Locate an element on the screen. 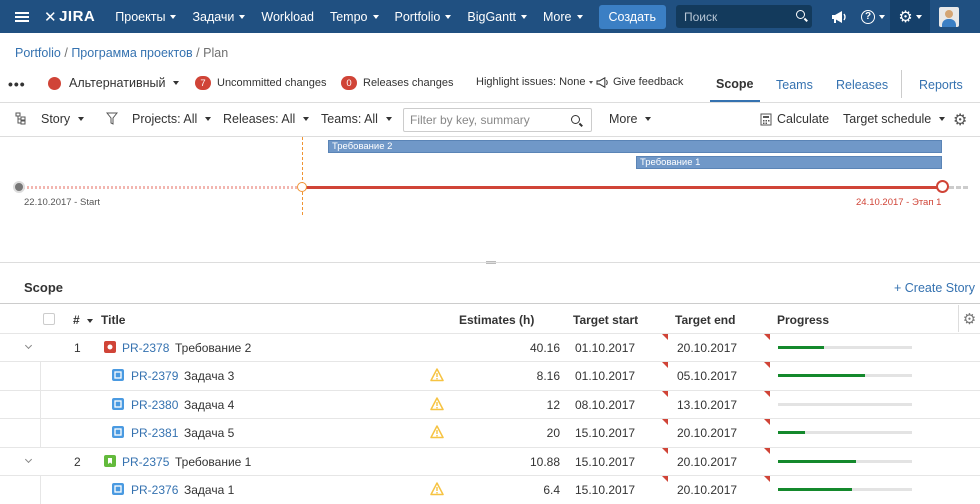 This screenshot has width=980, height=504. highlight-issues: Highlight issues: None is located at coordinates (535, 82).